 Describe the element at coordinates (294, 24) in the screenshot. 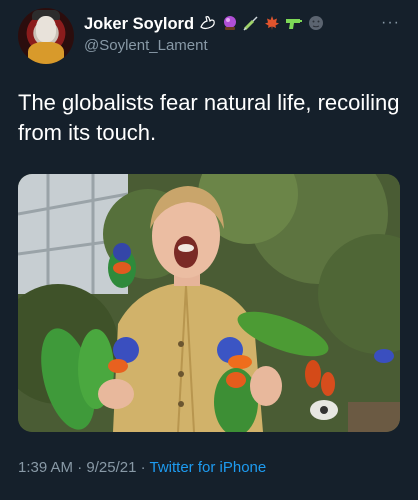

I see `water-pistol-icon` at that location.